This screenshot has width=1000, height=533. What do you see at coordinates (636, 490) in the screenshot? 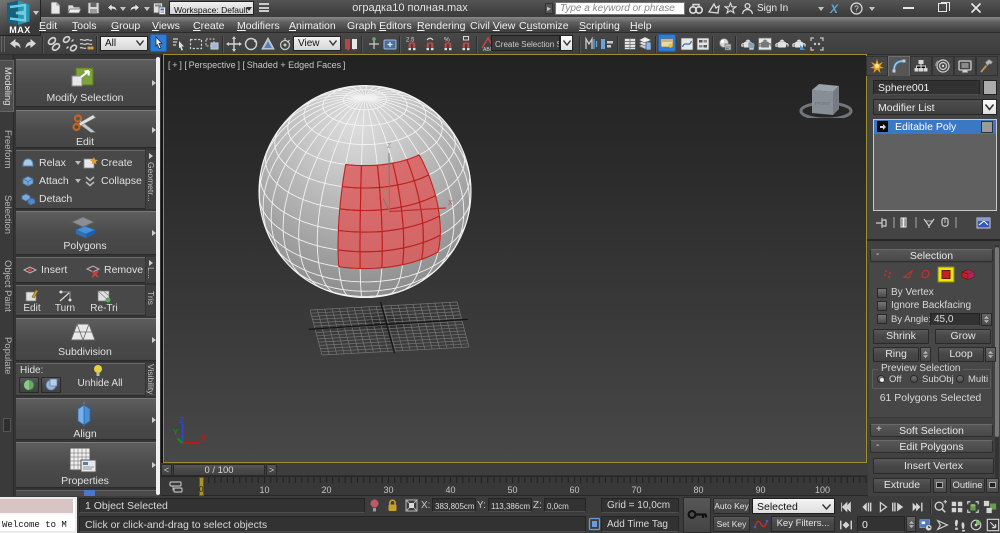
I see `svg-text: 70` at bounding box center [636, 490].